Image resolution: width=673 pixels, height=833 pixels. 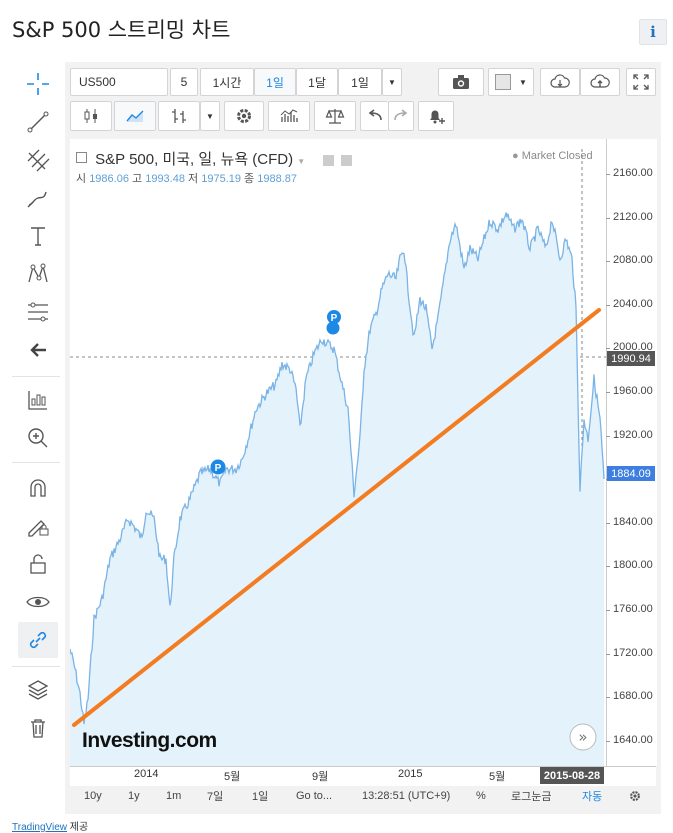 What do you see at coordinates (38, 122) in the screenshot?
I see `trend-line-tool-icon` at bounding box center [38, 122].